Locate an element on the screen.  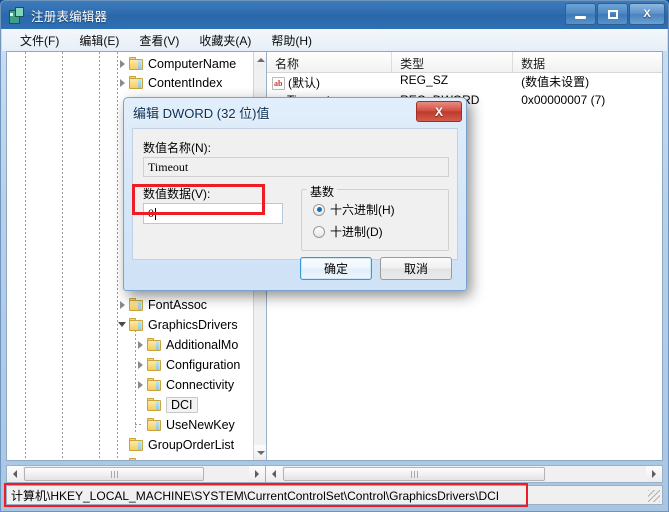
tree-horizontal-scrollbar is located at coordinates (135, 474).